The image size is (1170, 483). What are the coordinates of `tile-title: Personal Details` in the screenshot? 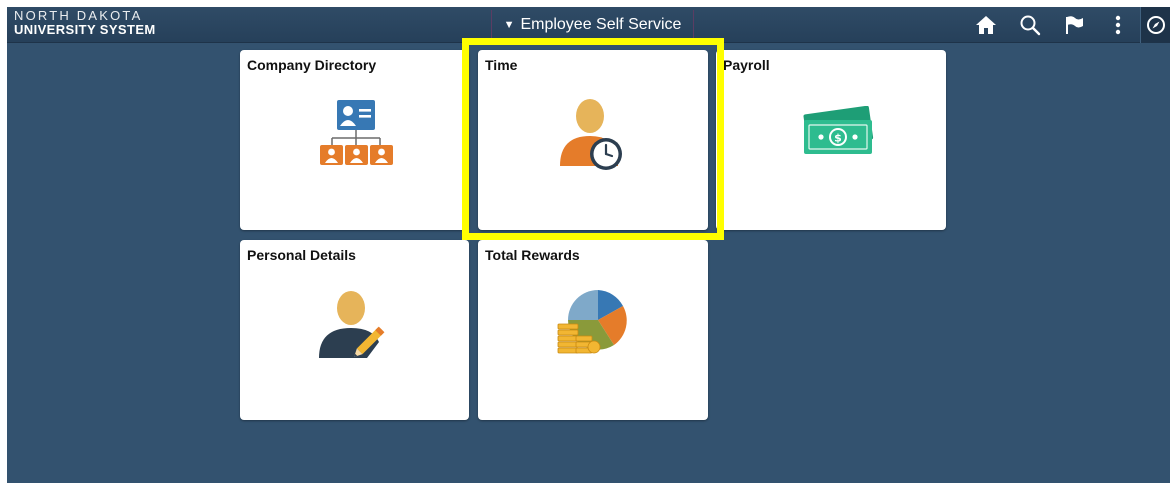 It's located at (301, 255).